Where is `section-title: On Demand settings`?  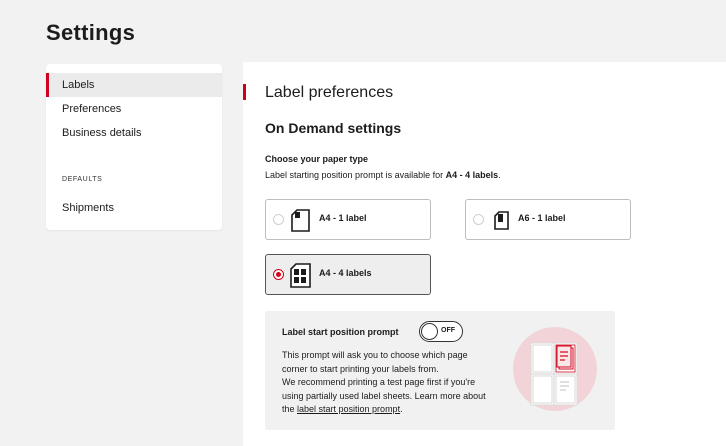 section-title: On Demand settings is located at coordinates (333, 128).